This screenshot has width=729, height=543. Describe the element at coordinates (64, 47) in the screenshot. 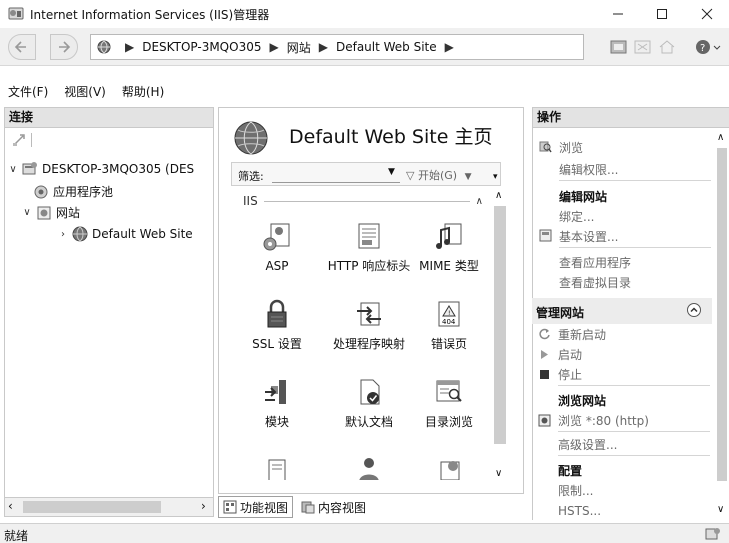

I see `forward-button` at that location.